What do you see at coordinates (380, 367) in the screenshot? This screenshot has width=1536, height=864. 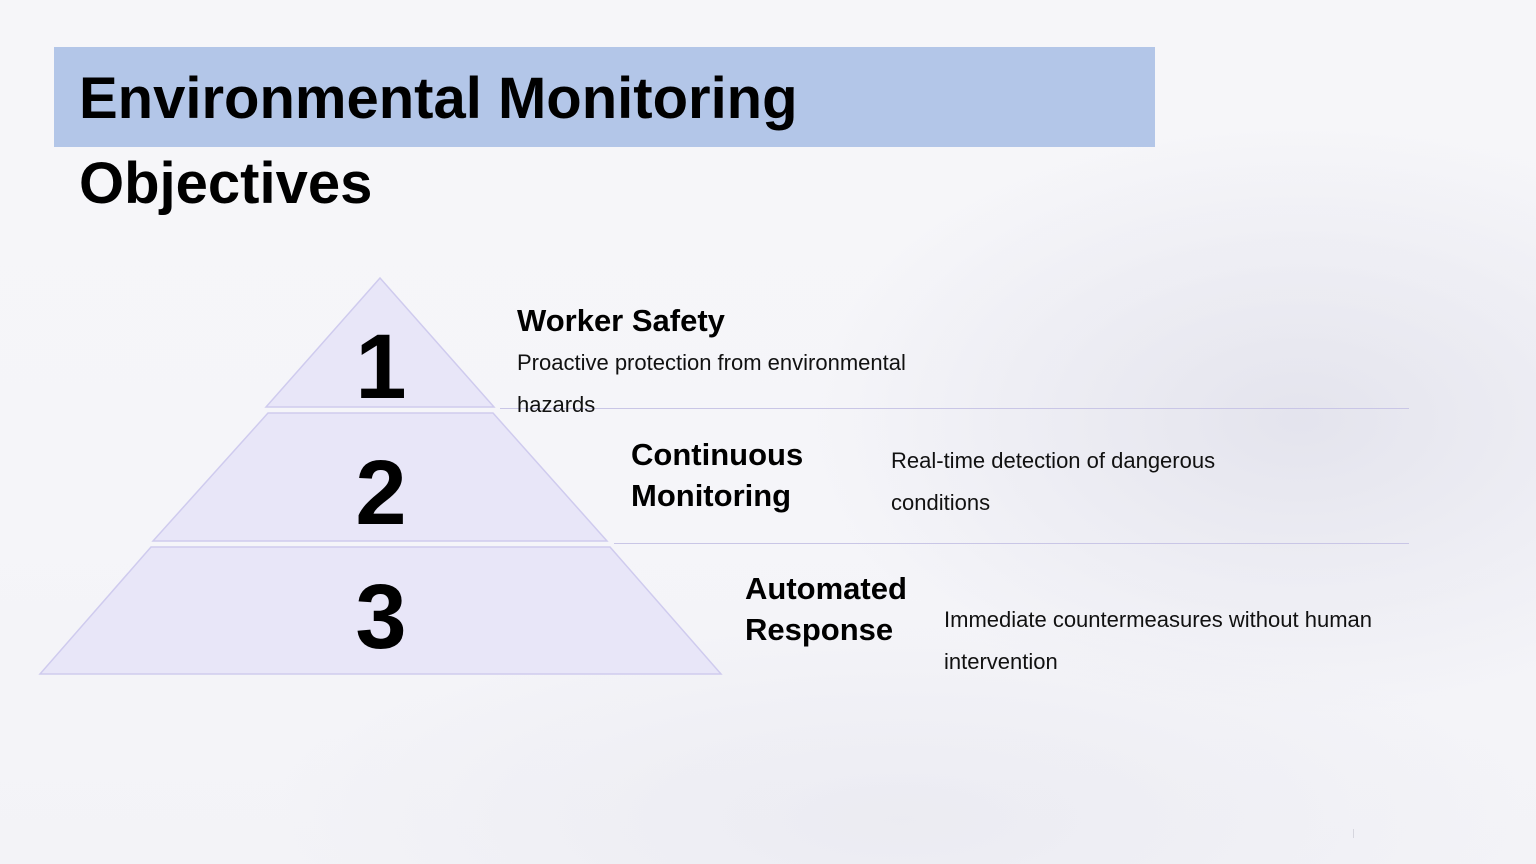 I see `tier-1-number: 1` at bounding box center [380, 367].